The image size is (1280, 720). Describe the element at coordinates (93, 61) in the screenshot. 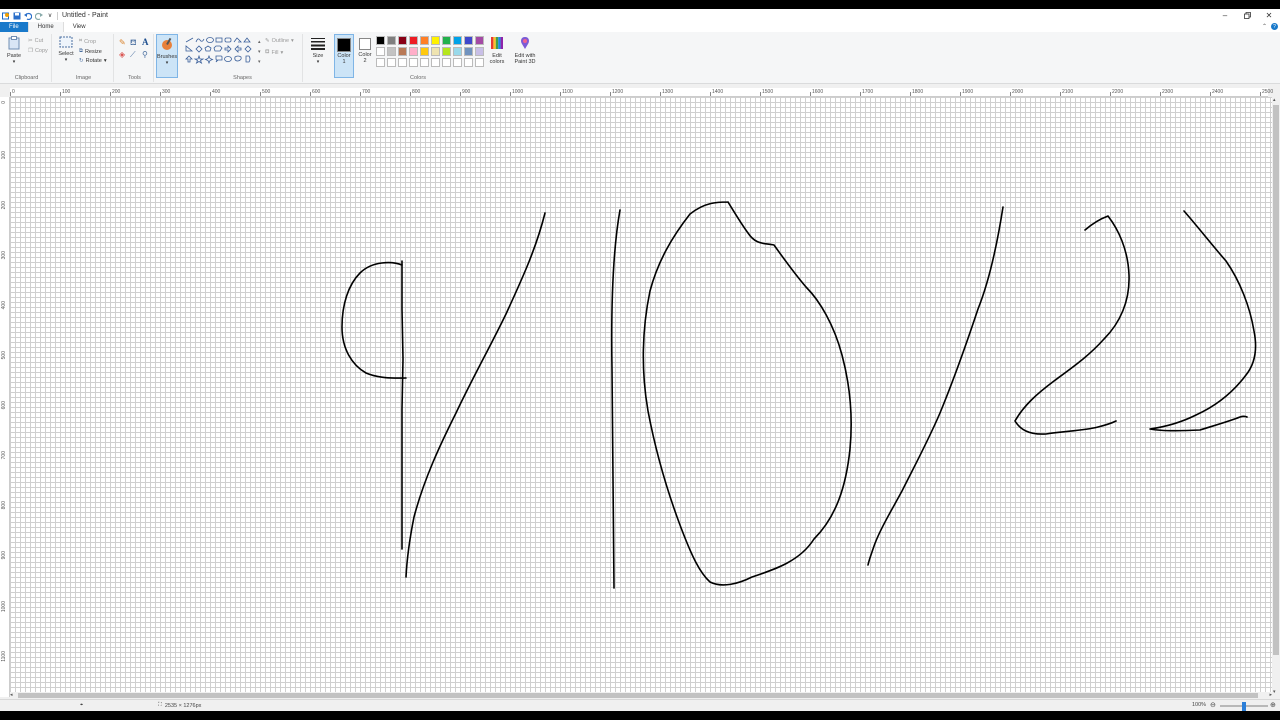

I see `rotate-button: ↻ Rotate ▾` at that location.